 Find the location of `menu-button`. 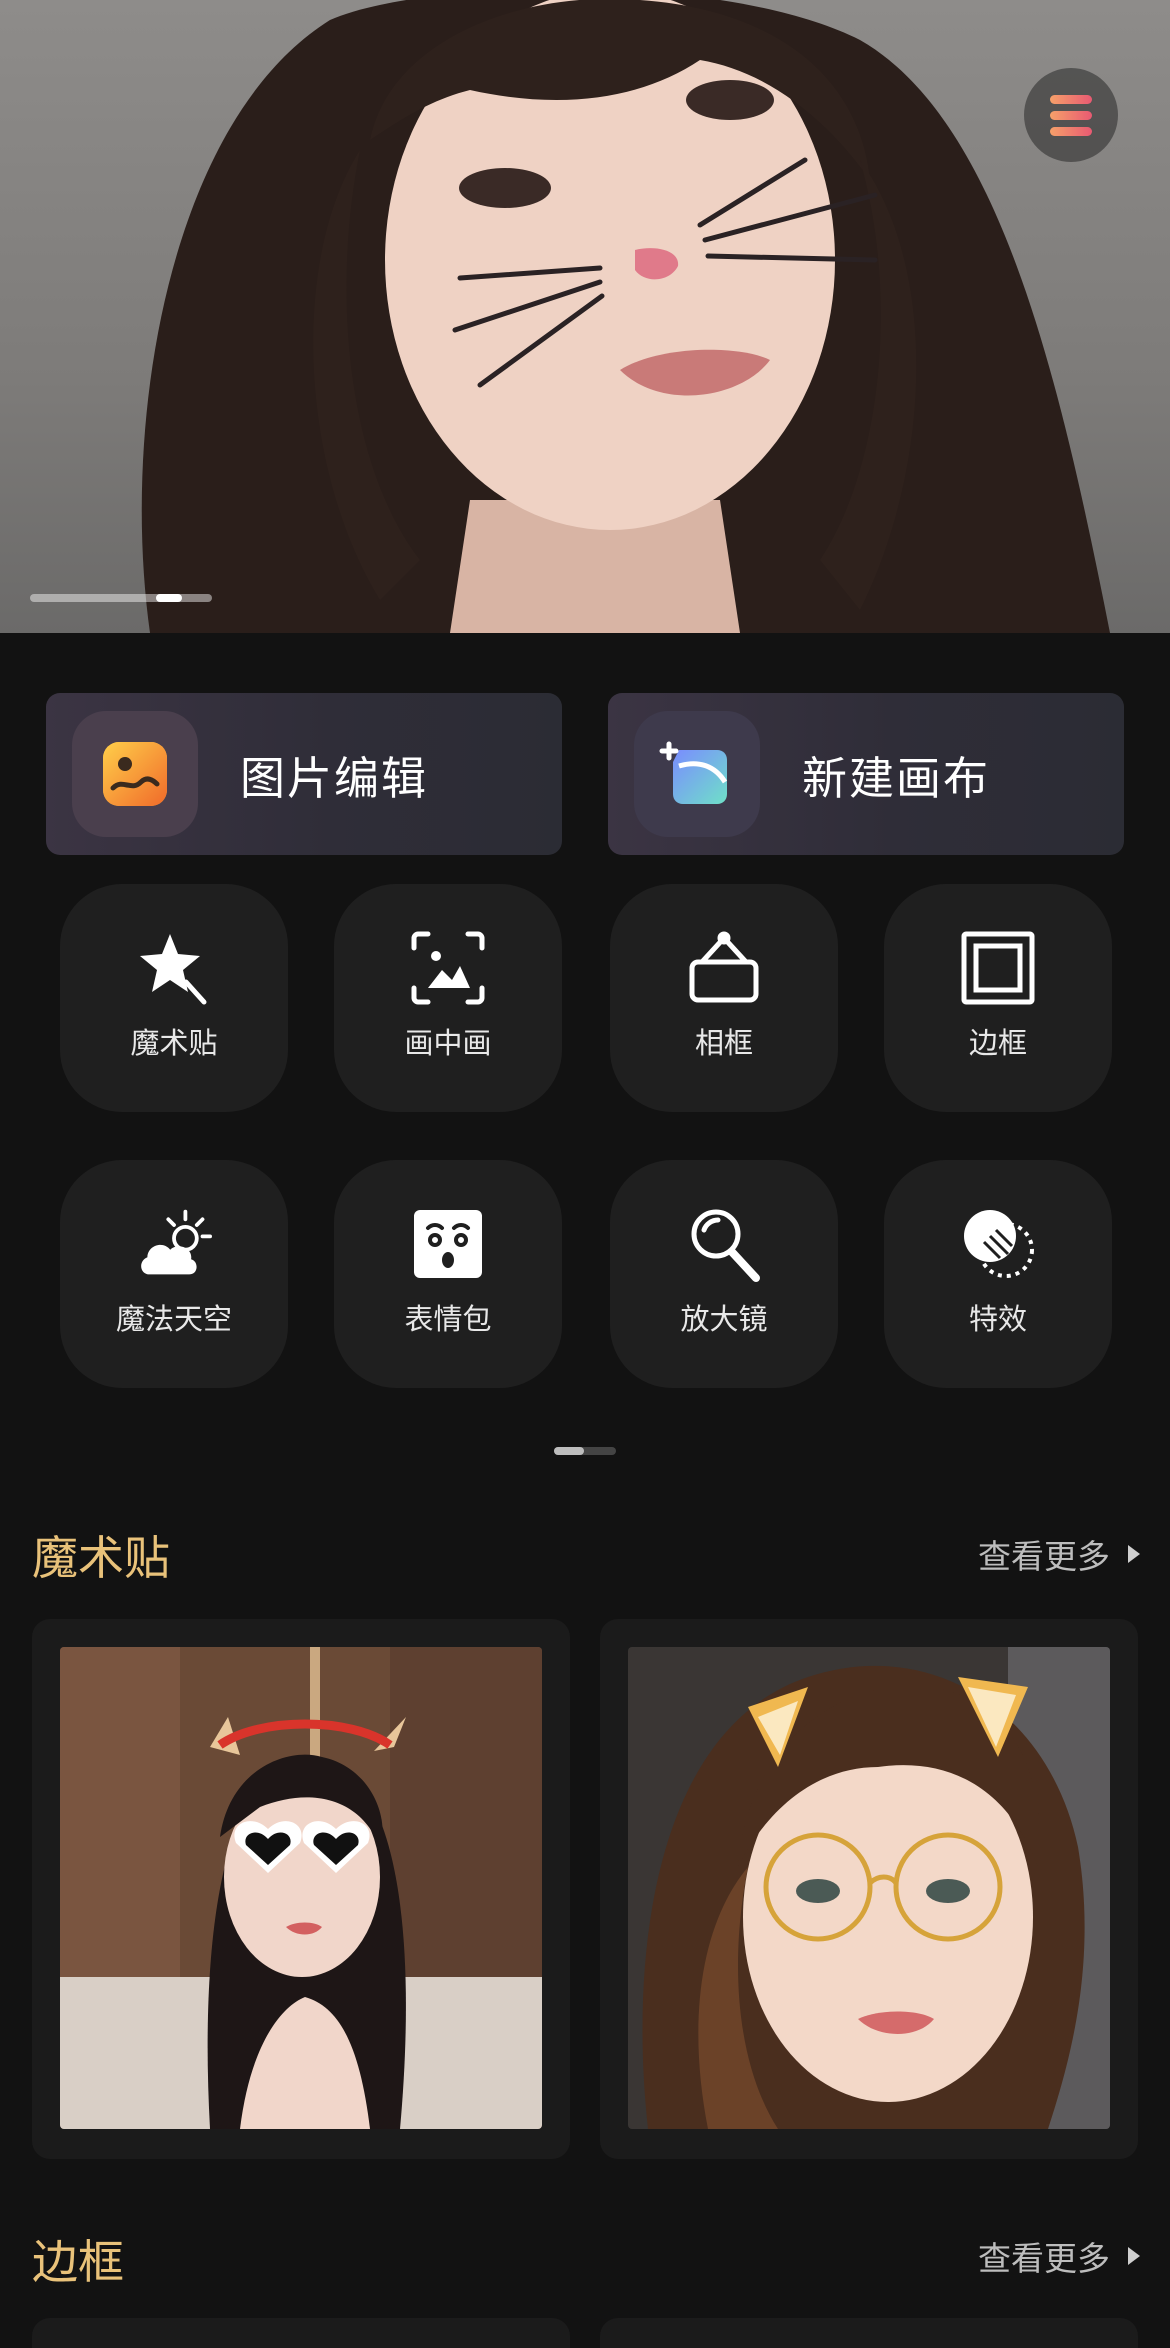

menu-button is located at coordinates (1071, 115).